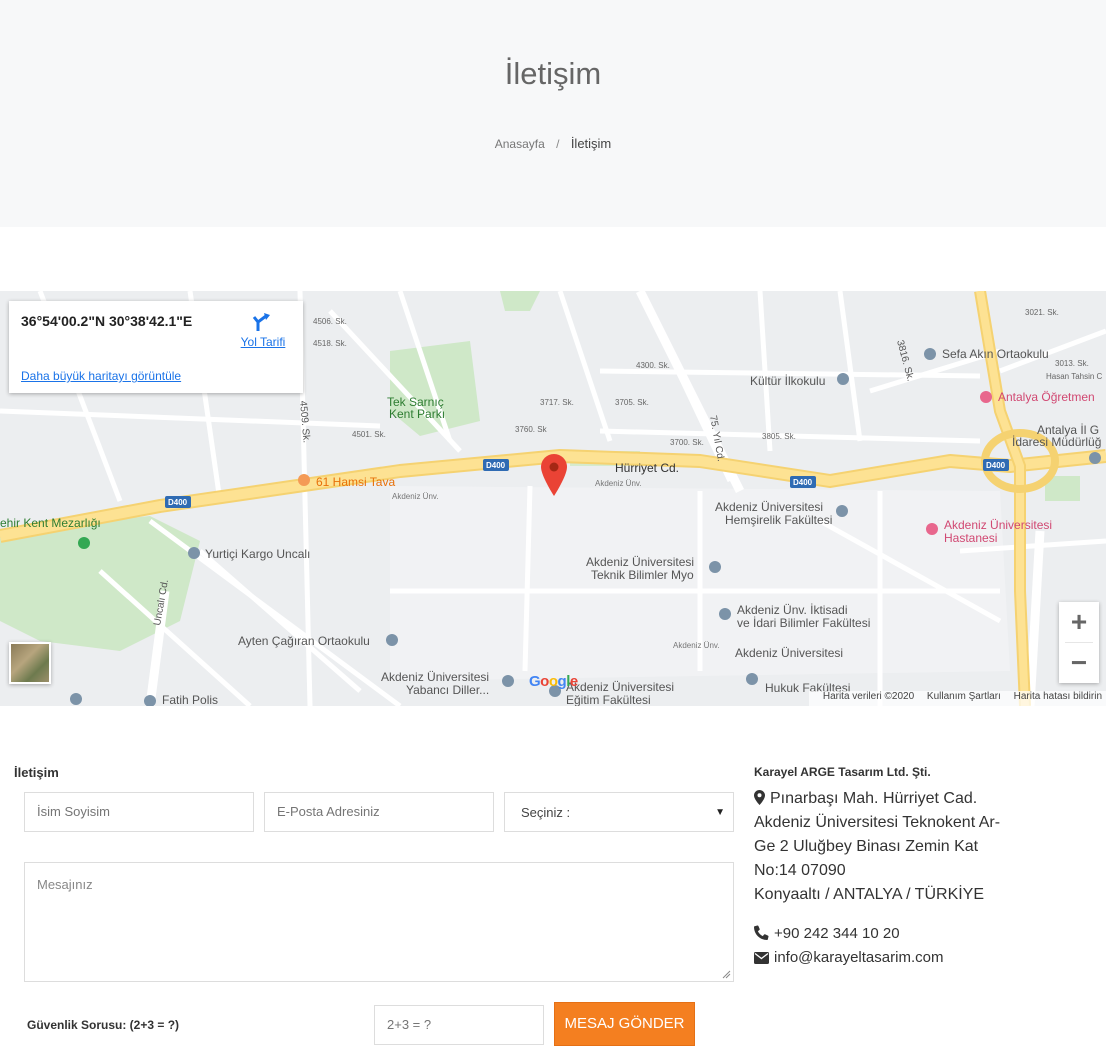 The height and width of the screenshot is (1055, 1106). Describe the element at coordinates (869, 894) in the screenshot. I see `address-line-5: Konyaaltı / ANTALYA / TÜRKİYE` at that location.